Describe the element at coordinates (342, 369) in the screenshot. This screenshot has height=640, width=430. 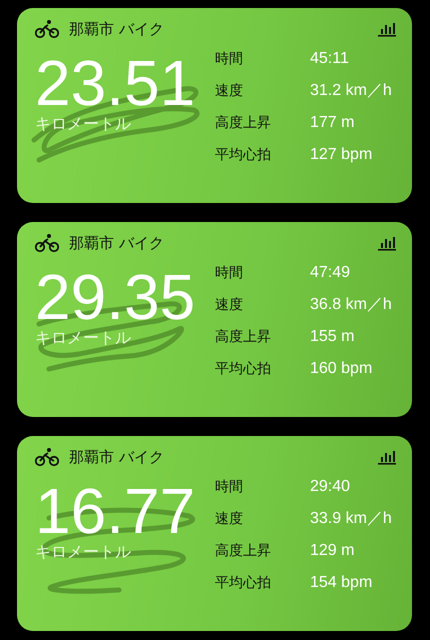
I see `stat-value: 160 bpm` at that location.